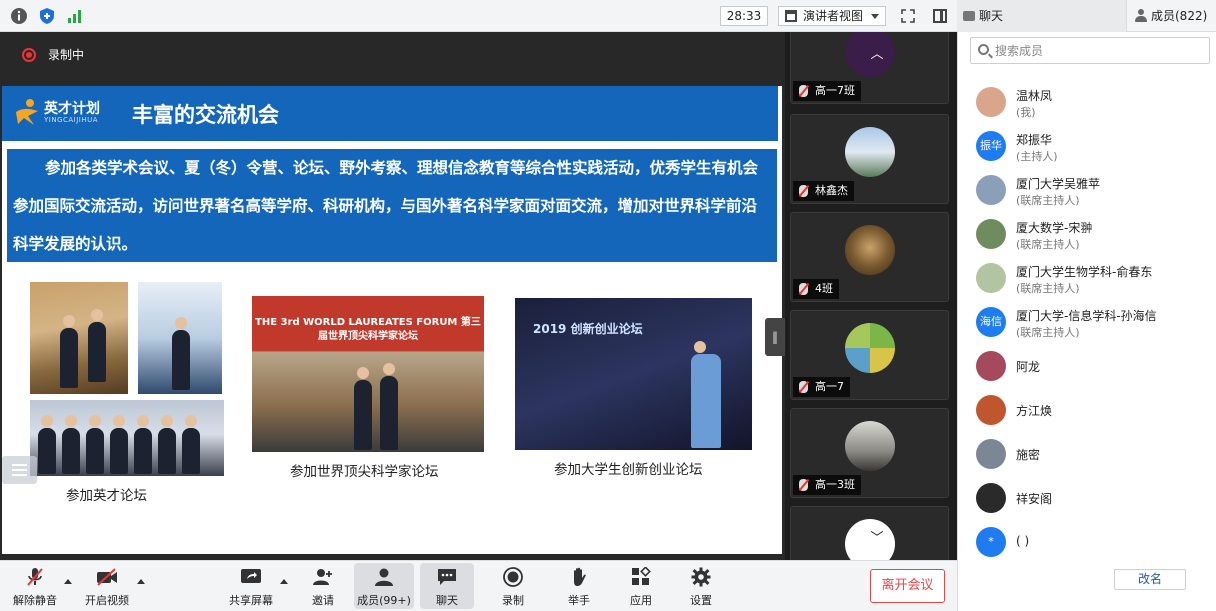 Image resolution: width=1216 pixels, height=611 pixels. Describe the element at coordinates (827, 485) in the screenshot. I see `video-tile-label: 高一3班` at that location.